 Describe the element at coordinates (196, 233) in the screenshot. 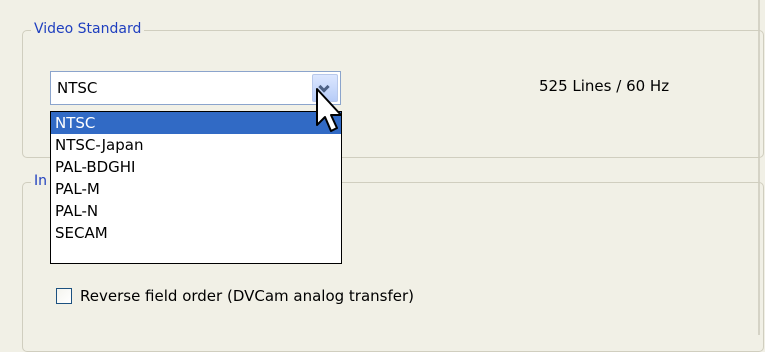

I see `dropdown-option-secam: SECAM` at that location.